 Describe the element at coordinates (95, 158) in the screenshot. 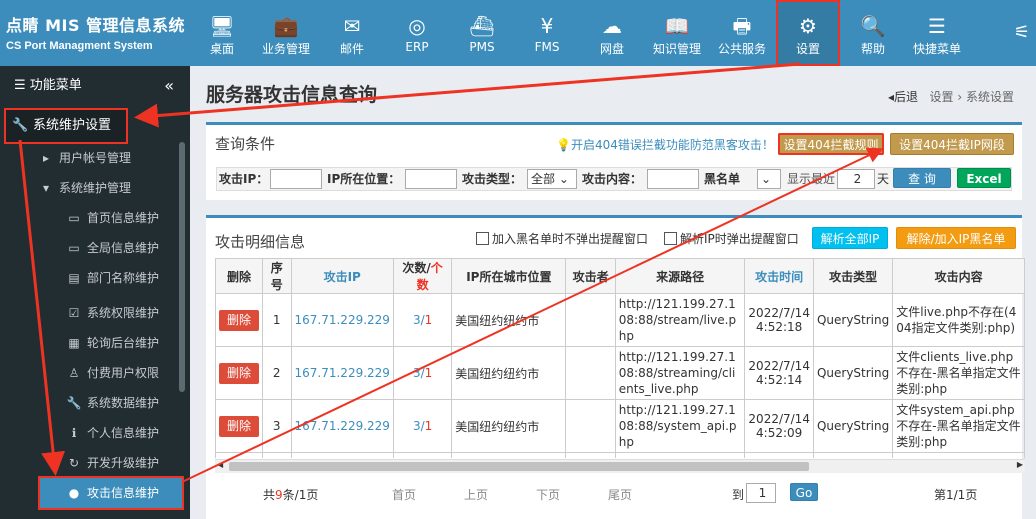

I see `sidebar-item-1: ▸ 用户帐号管理` at that location.